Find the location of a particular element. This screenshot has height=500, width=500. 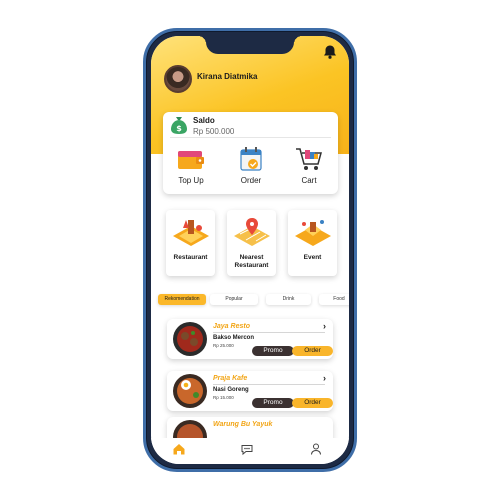

balance-value: Rp 500.000 is located at coordinates (214, 131).